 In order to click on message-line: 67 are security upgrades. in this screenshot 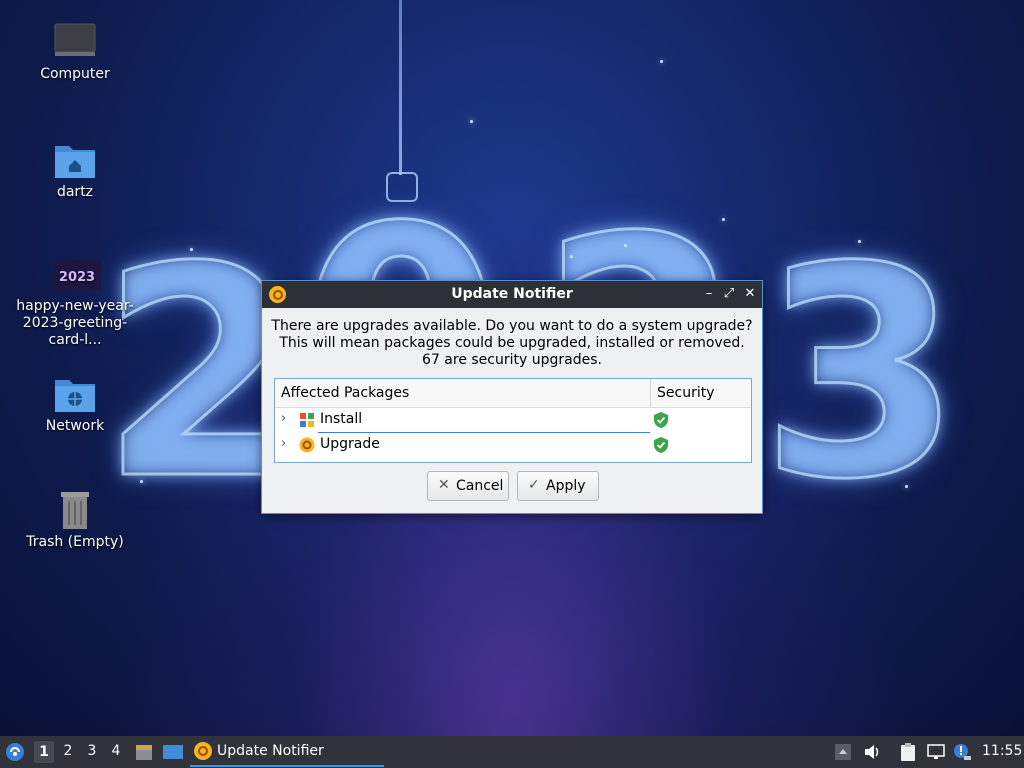, I will do `click(512, 360)`.